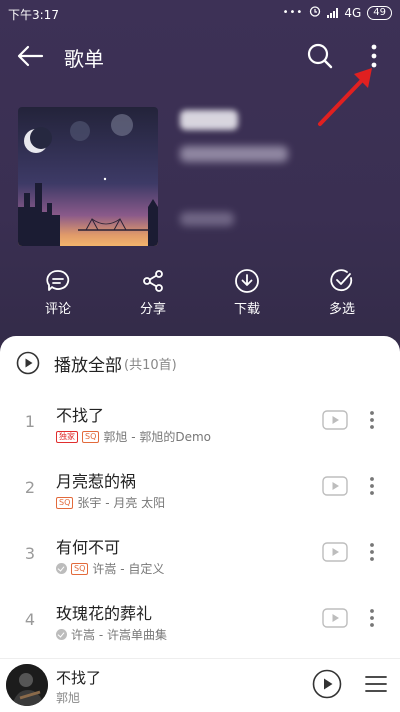 This screenshot has width=400, height=712. I want to click on status-icons: ••• 4G 49, so click(337, 12).